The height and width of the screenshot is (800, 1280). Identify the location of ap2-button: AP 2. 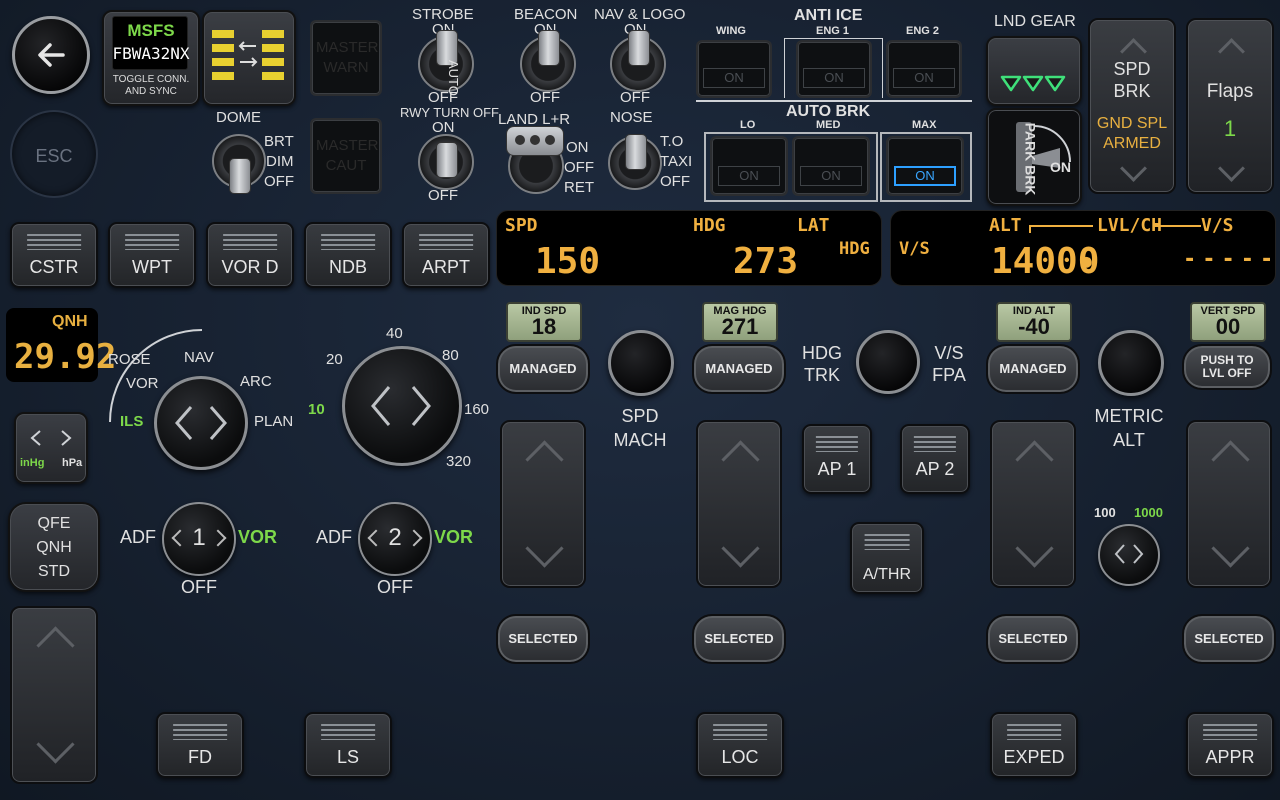
(935, 459).